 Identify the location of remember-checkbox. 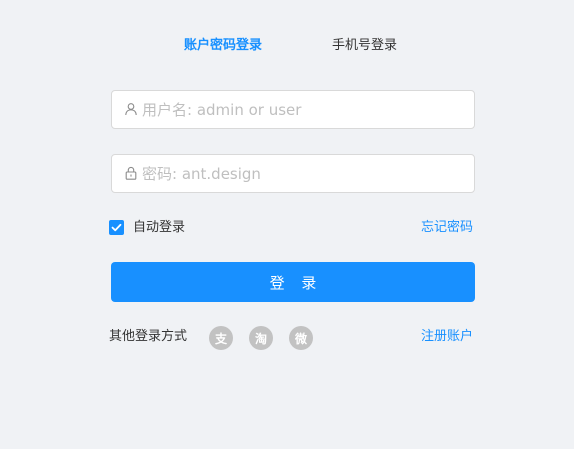
(116, 227).